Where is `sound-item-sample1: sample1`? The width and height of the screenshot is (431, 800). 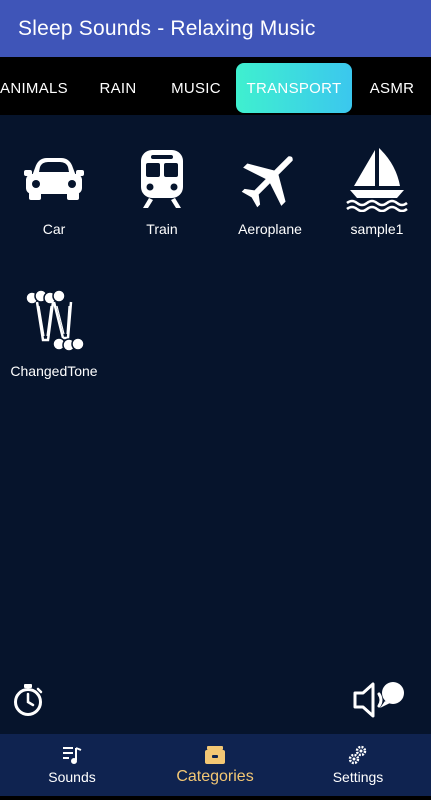
sound-item-sample1: sample1 is located at coordinates (377, 192).